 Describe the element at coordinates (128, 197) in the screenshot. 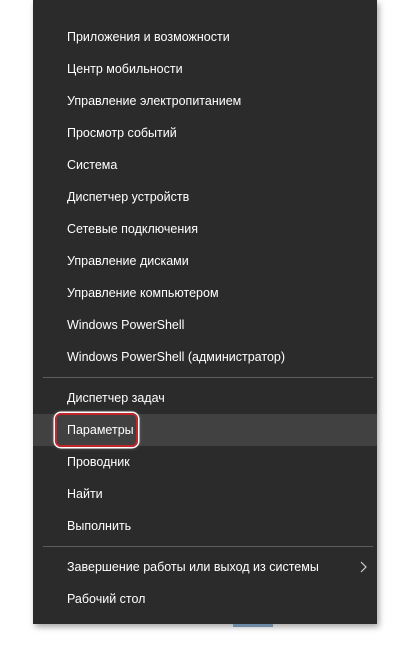

I see `menu-item-label: Диспетчер устройств` at that location.